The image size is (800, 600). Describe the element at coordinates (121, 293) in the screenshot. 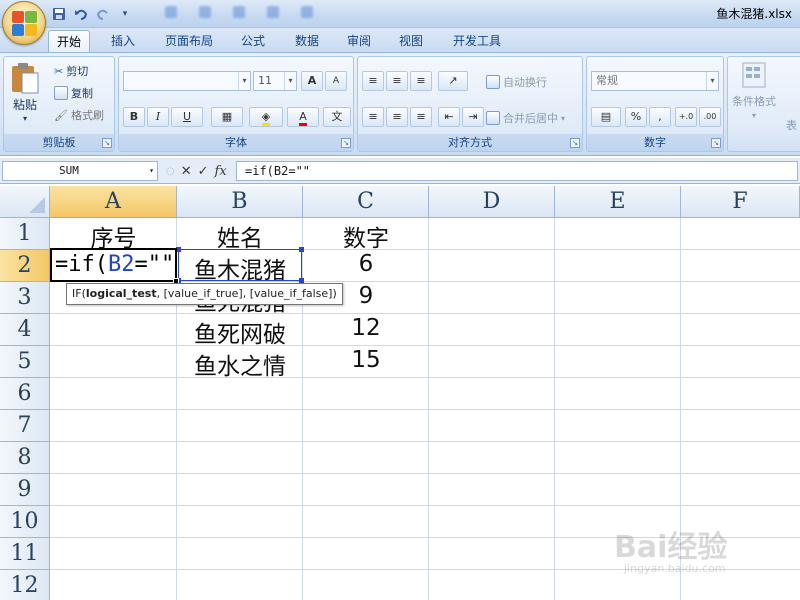

I see `tooltip-current-arg: logical_test` at that location.